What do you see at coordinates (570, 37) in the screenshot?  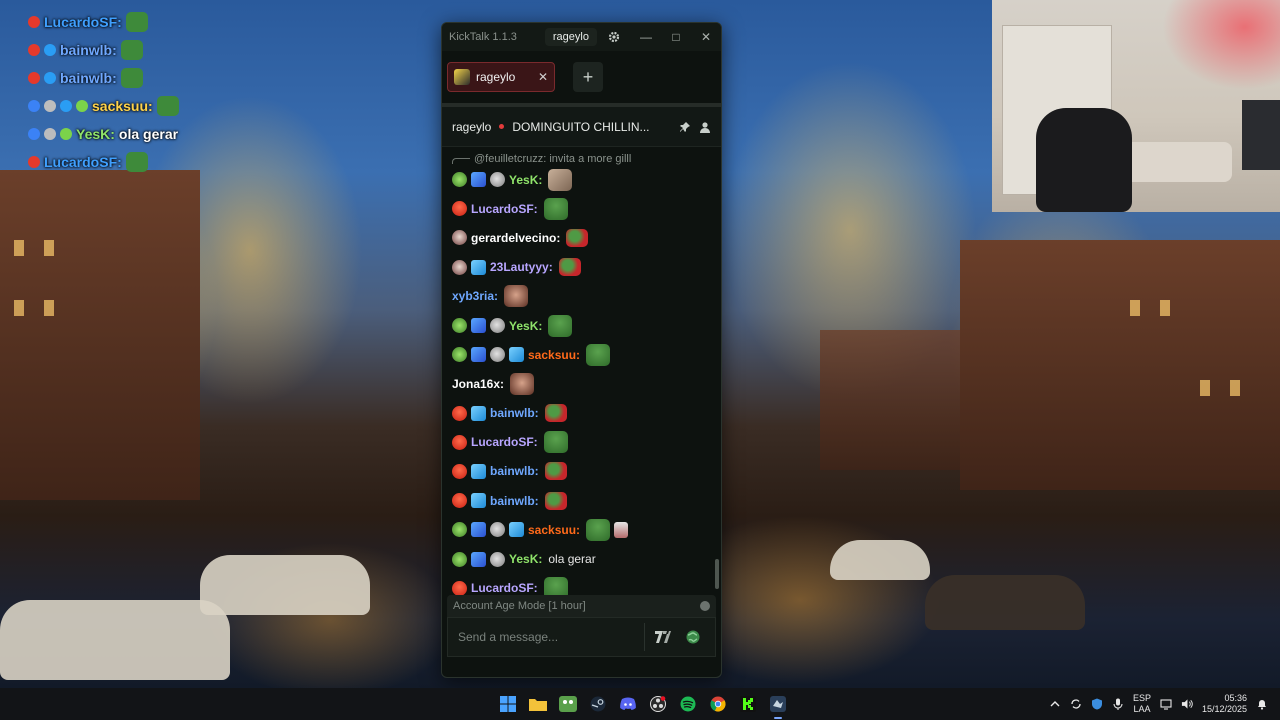 I see `user-pill: rageylo` at bounding box center [570, 37].